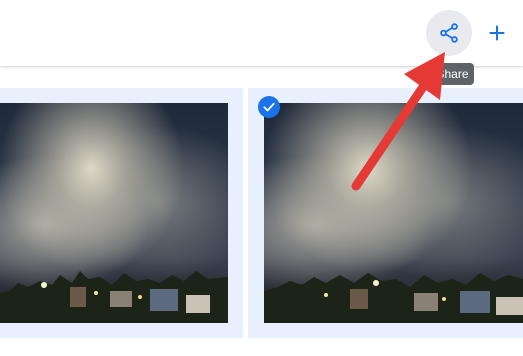 The width and height of the screenshot is (523, 356). Describe the element at coordinates (452, 74) in the screenshot. I see `share-tooltip: Share` at that location.